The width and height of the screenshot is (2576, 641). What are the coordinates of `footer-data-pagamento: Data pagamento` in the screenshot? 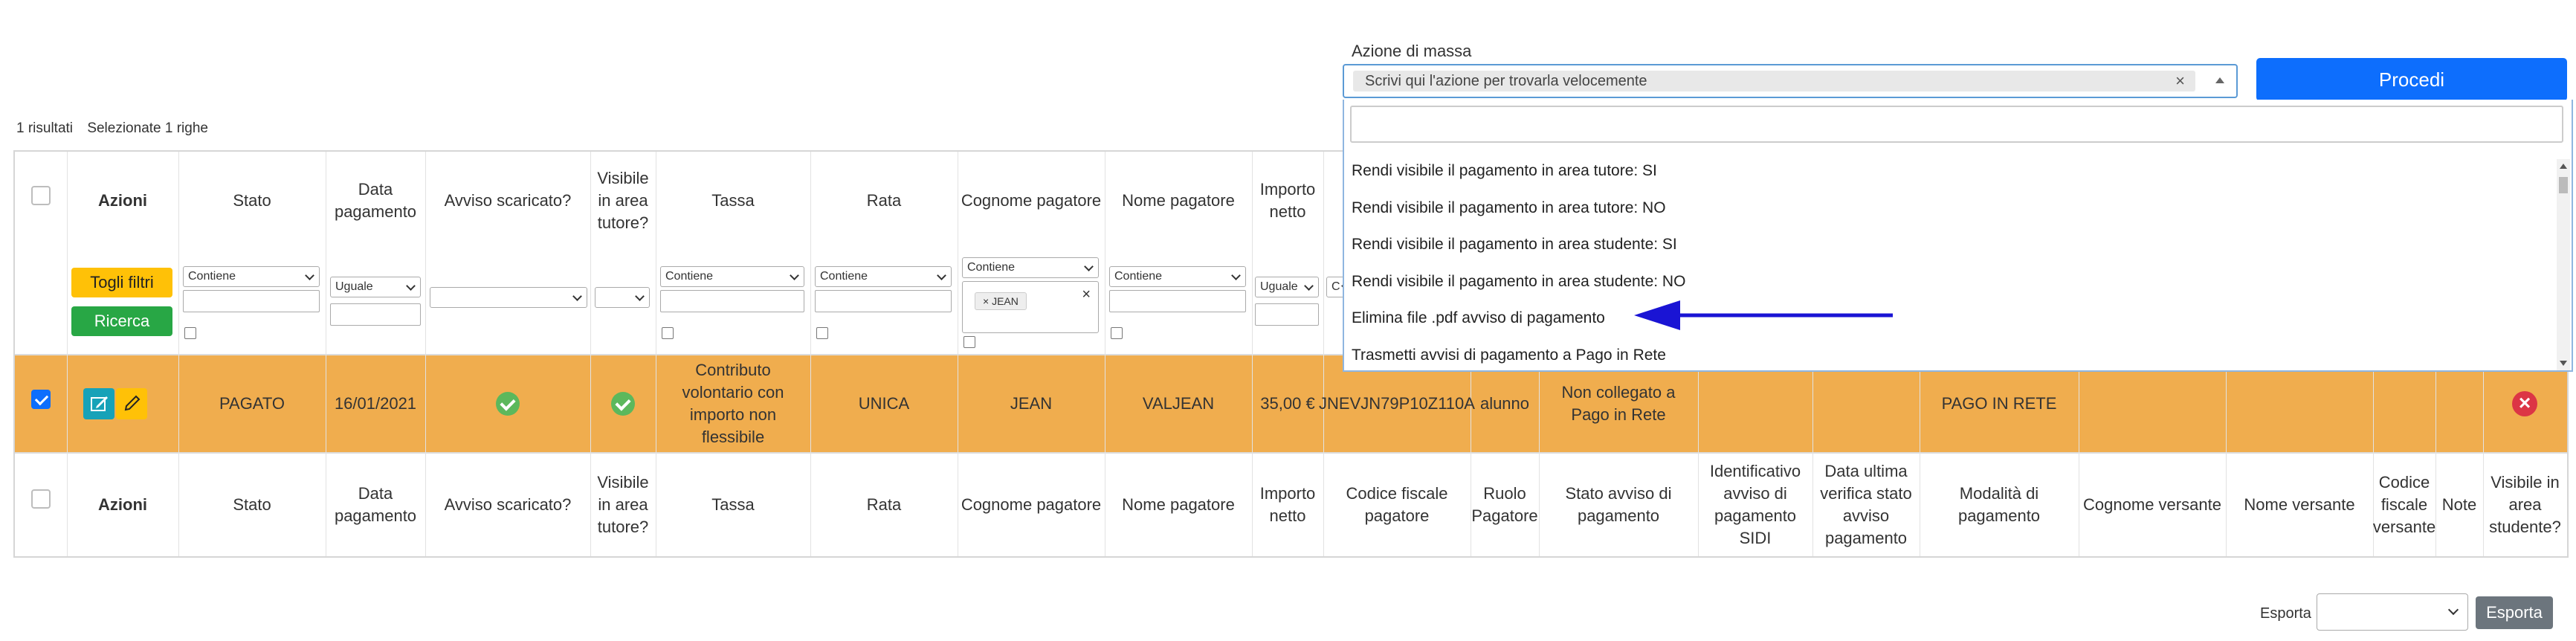 It's located at (375, 504).